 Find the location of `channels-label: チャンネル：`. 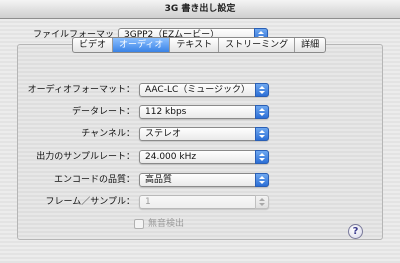

channels-label: チャンネル： is located at coordinates (108, 134).